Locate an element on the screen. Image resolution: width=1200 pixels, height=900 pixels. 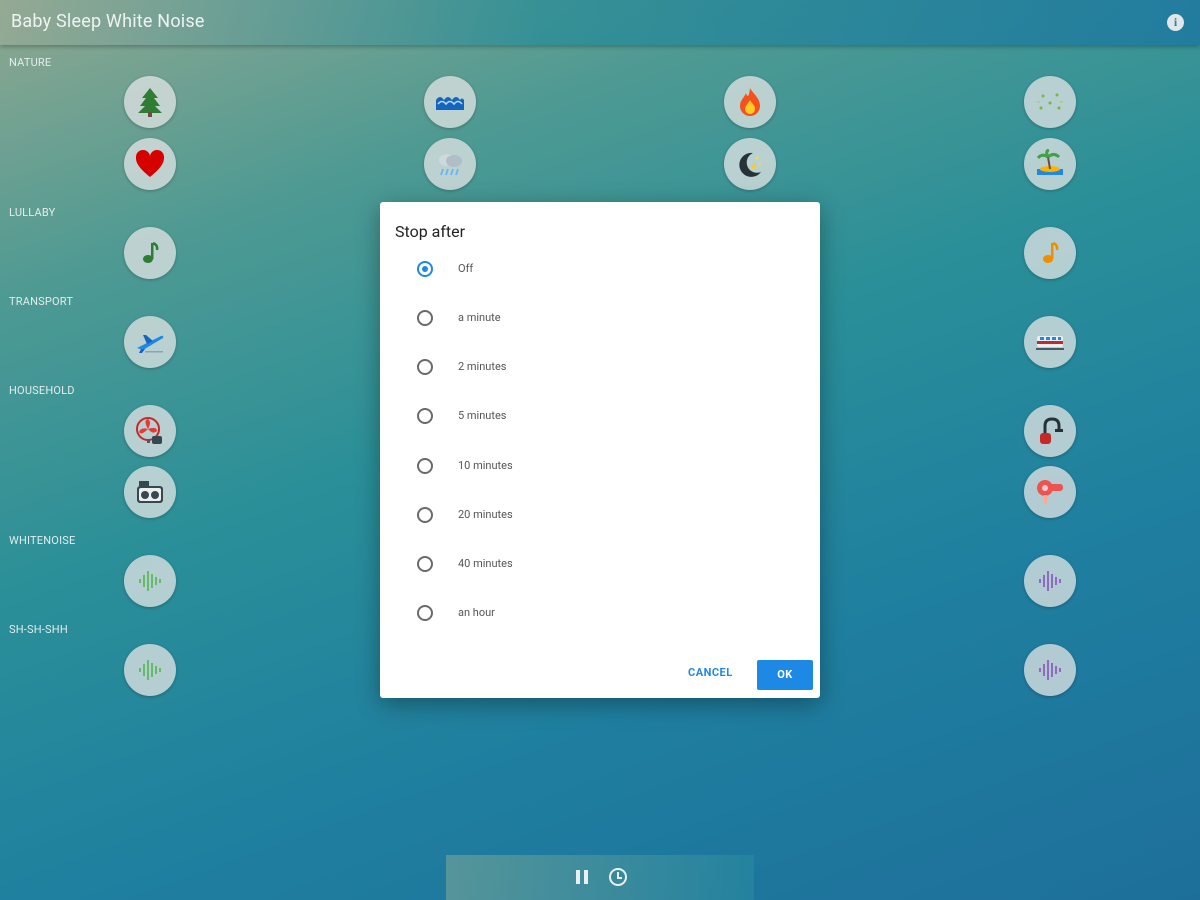
option-label: 5 minutes is located at coordinates (482, 415).